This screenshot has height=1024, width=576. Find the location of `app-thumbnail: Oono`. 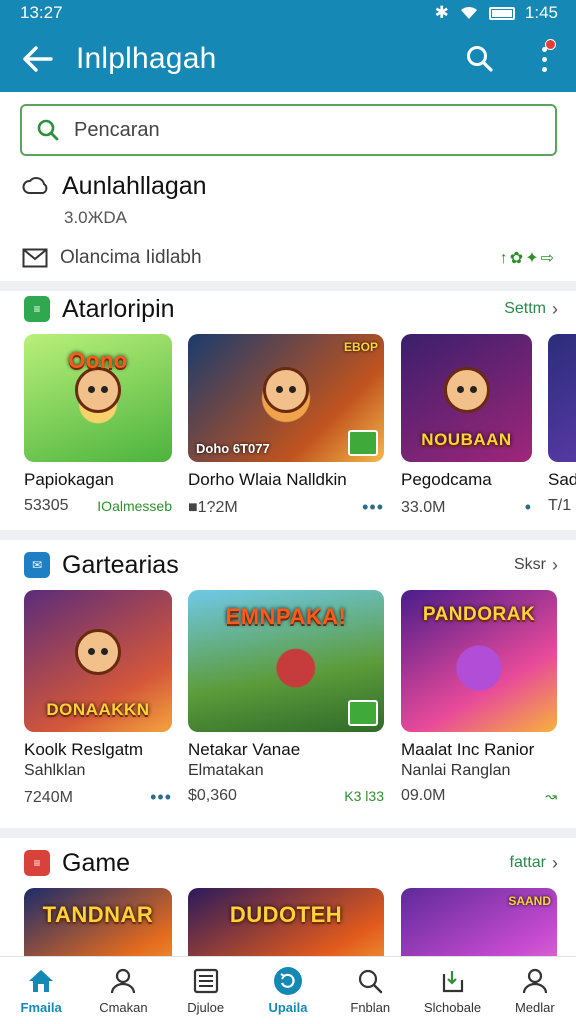

app-thumbnail: Oono is located at coordinates (98, 398).